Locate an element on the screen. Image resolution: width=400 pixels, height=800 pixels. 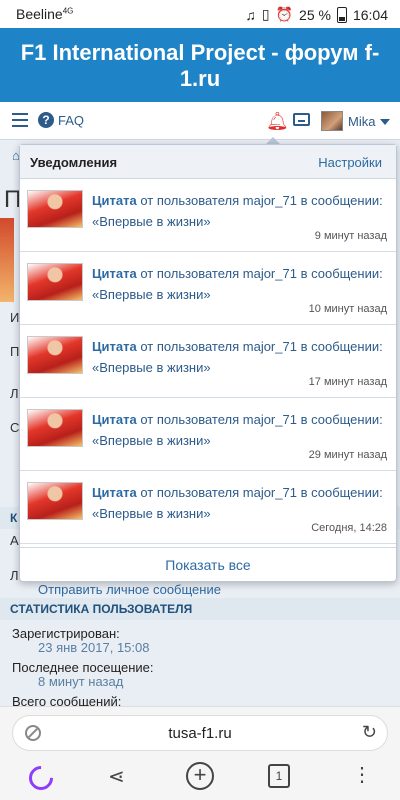
username: Mika is located at coordinates (361, 121).